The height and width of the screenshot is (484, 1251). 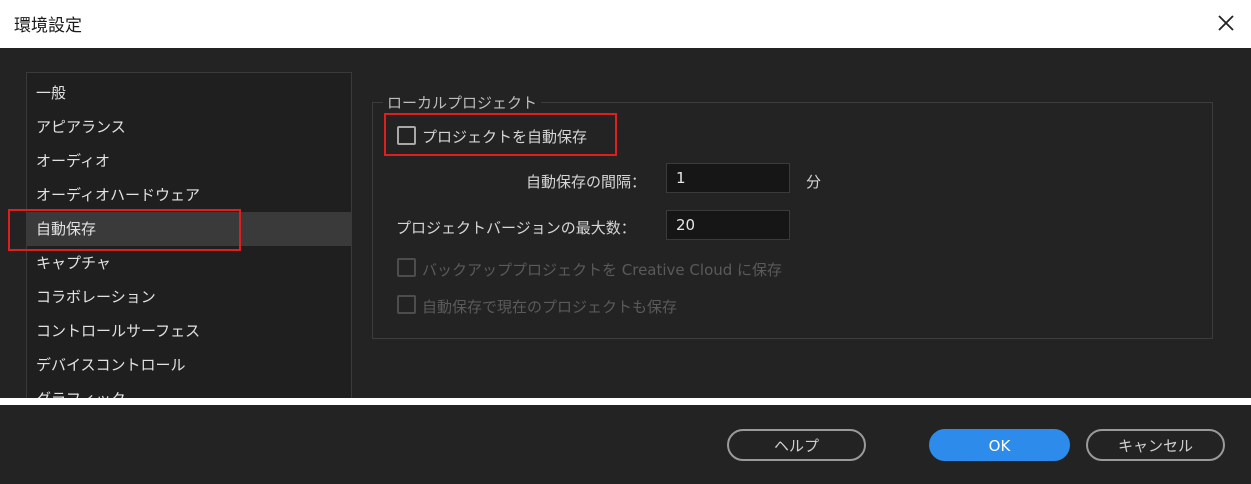 What do you see at coordinates (999, 445) in the screenshot?
I see `ok-button: OK` at bounding box center [999, 445].